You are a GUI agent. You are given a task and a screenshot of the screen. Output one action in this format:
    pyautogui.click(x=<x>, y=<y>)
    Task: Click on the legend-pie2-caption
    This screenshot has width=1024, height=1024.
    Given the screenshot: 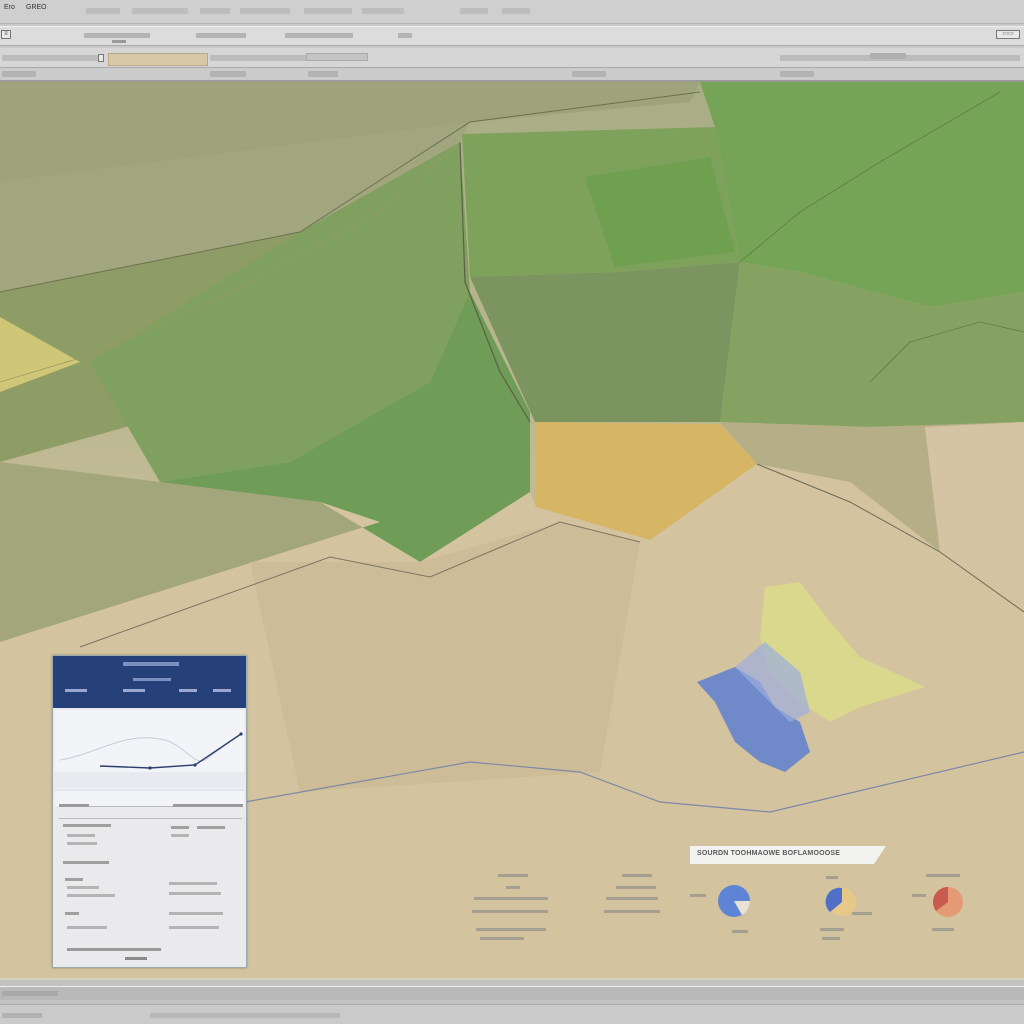 What is the action you would take?
    pyautogui.click(x=832, y=929)
    